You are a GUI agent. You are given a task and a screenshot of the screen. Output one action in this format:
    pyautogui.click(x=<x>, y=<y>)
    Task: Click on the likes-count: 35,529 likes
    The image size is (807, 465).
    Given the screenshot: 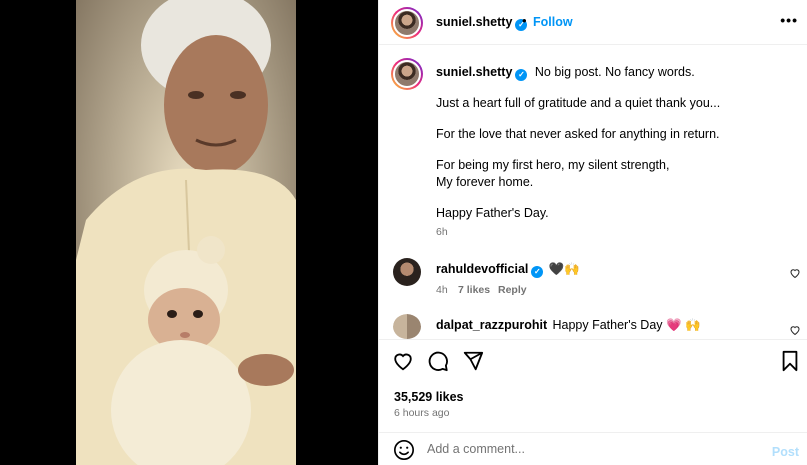 What is the action you would take?
    pyautogui.click(x=429, y=397)
    